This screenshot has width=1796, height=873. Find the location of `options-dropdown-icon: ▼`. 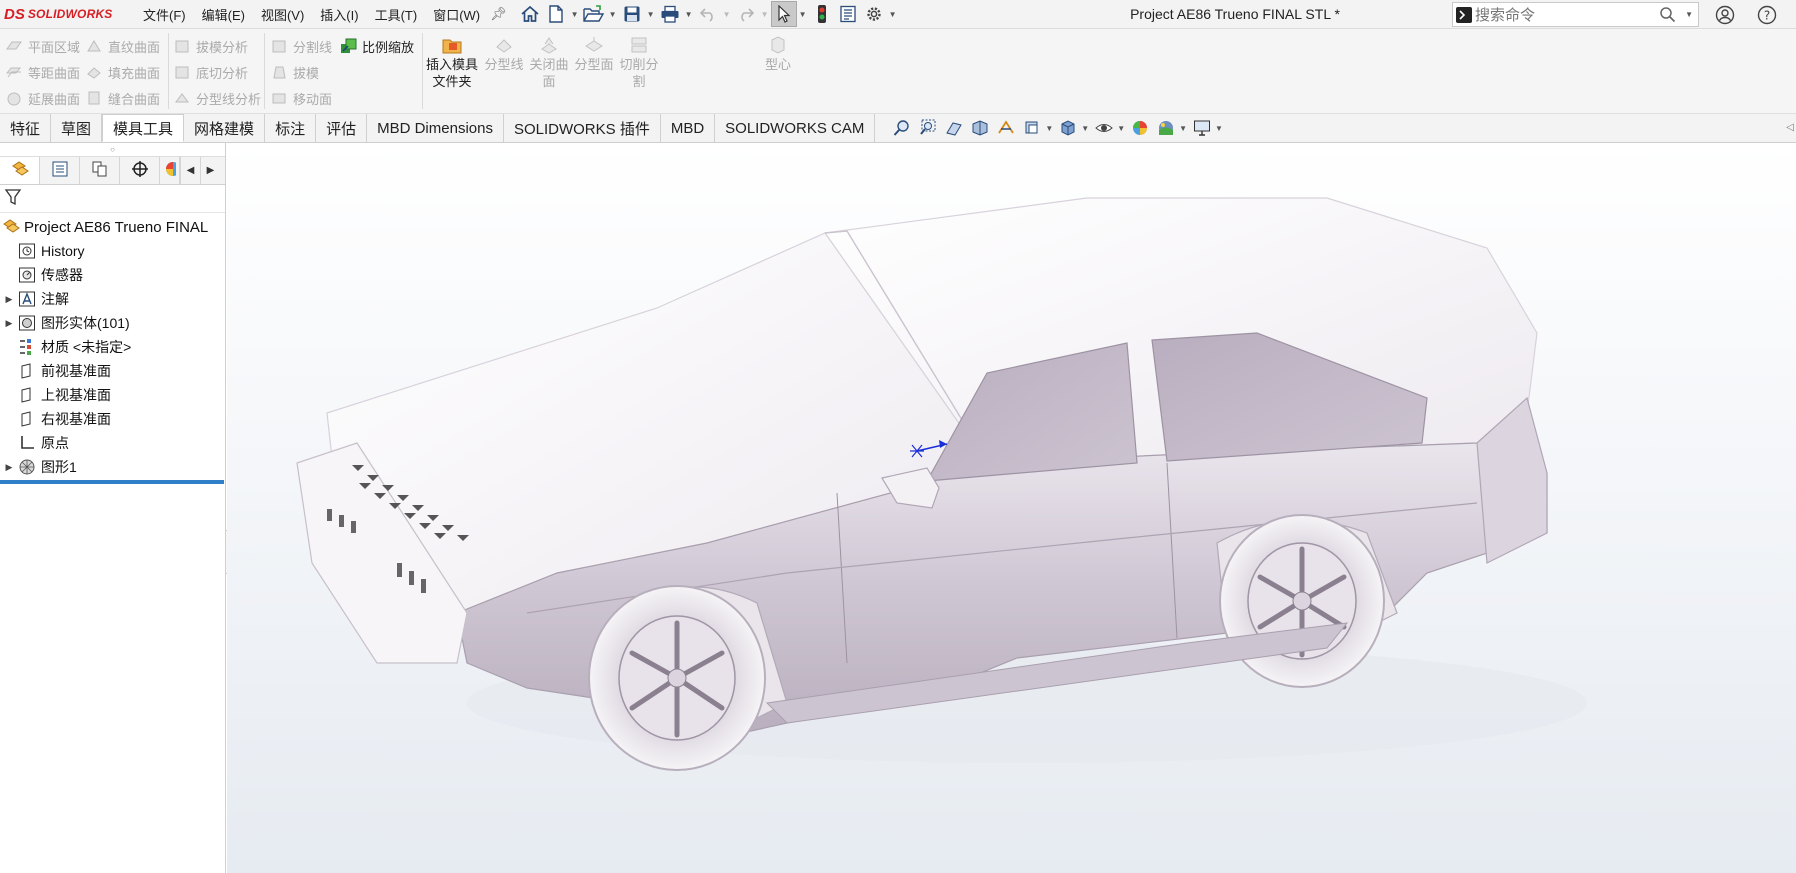

options-dropdown-icon: ▼ is located at coordinates (893, 14).